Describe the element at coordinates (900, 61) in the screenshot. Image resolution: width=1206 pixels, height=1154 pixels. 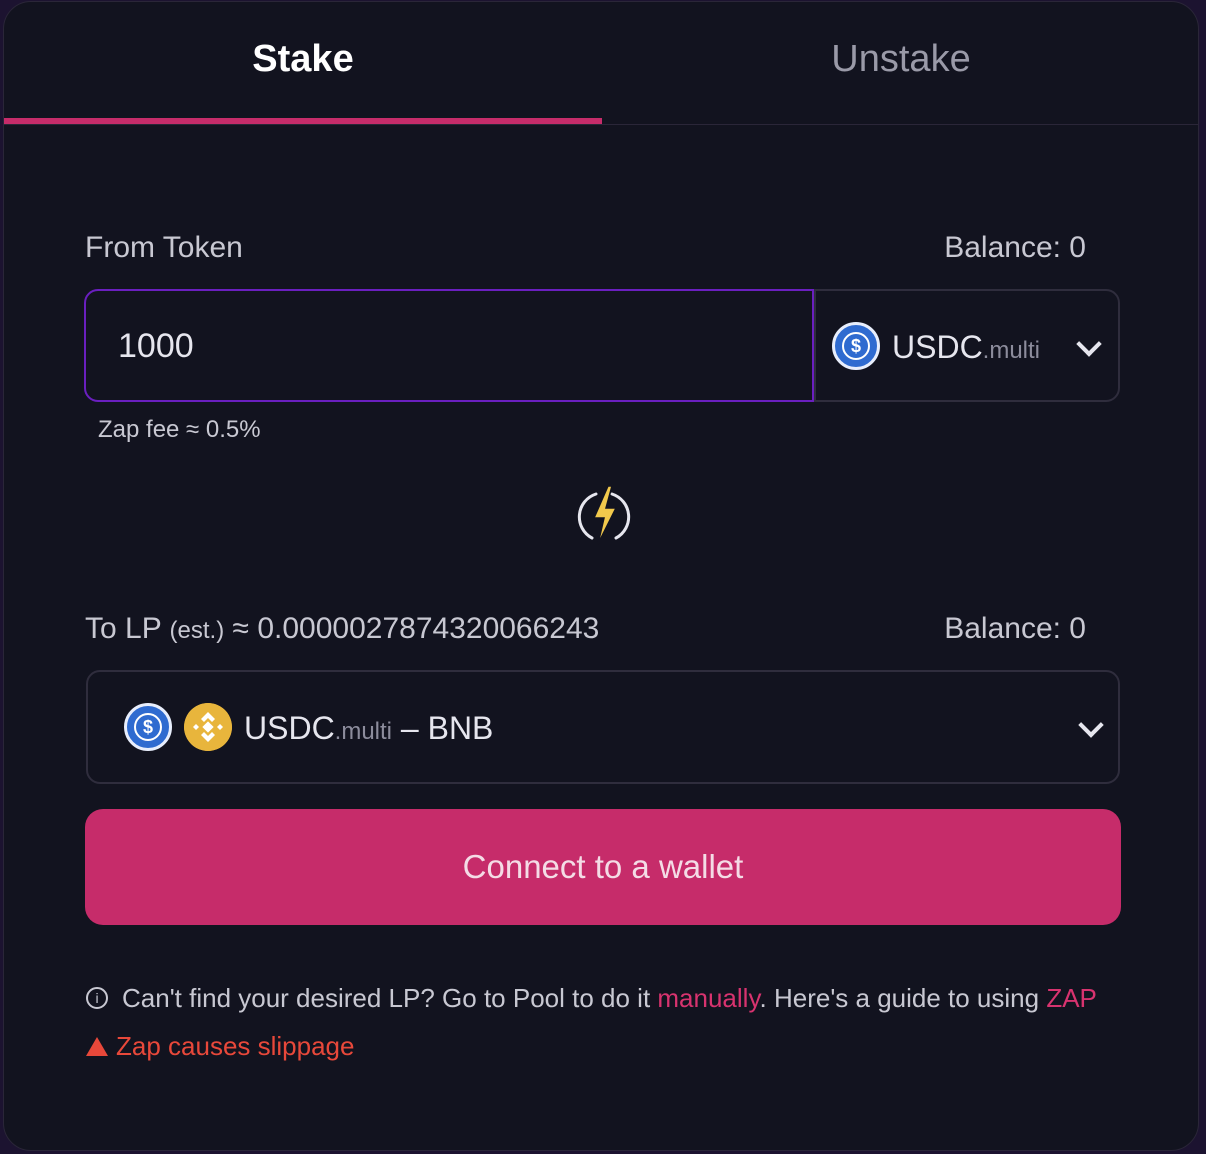
I see `tab-unstake: Unstake` at that location.